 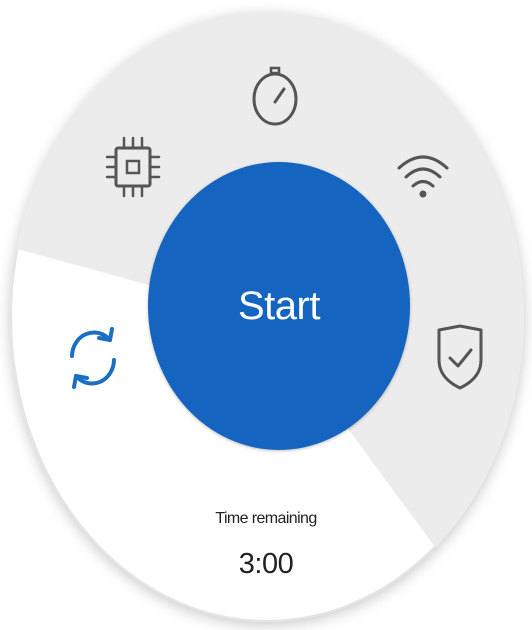 What do you see at coordinates (93, 358) in the screenshot?
I see `refresh-icon` at bounding box center [93, 358].